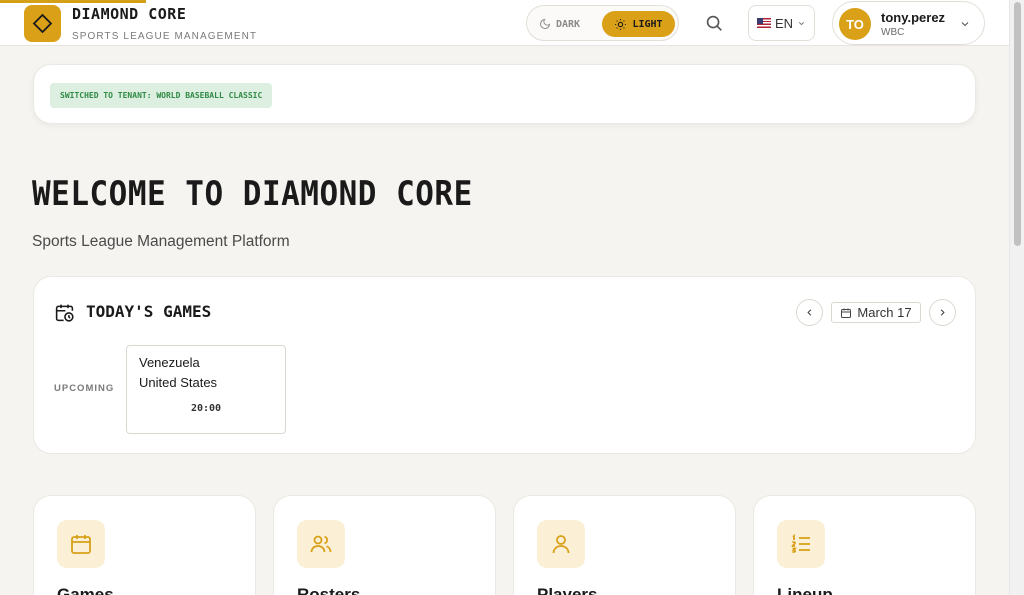 This screenshot has width=1024, height=595. What do you see at coordinates (206, 408) in the screenshot?
I see `game-time: 20:00` at bounding box center [206, 408].